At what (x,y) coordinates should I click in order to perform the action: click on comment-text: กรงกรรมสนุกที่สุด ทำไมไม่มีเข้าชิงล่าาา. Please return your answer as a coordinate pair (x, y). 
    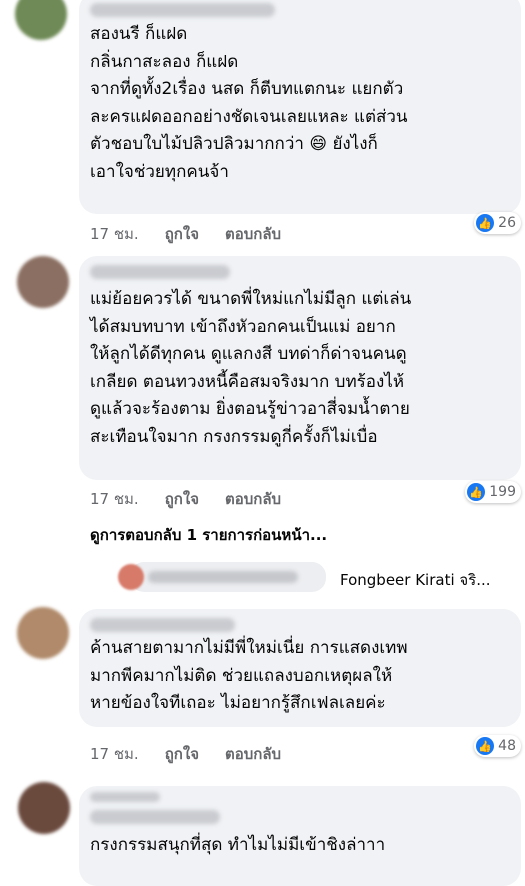
    Looking at the image, I should click on (238, 845).